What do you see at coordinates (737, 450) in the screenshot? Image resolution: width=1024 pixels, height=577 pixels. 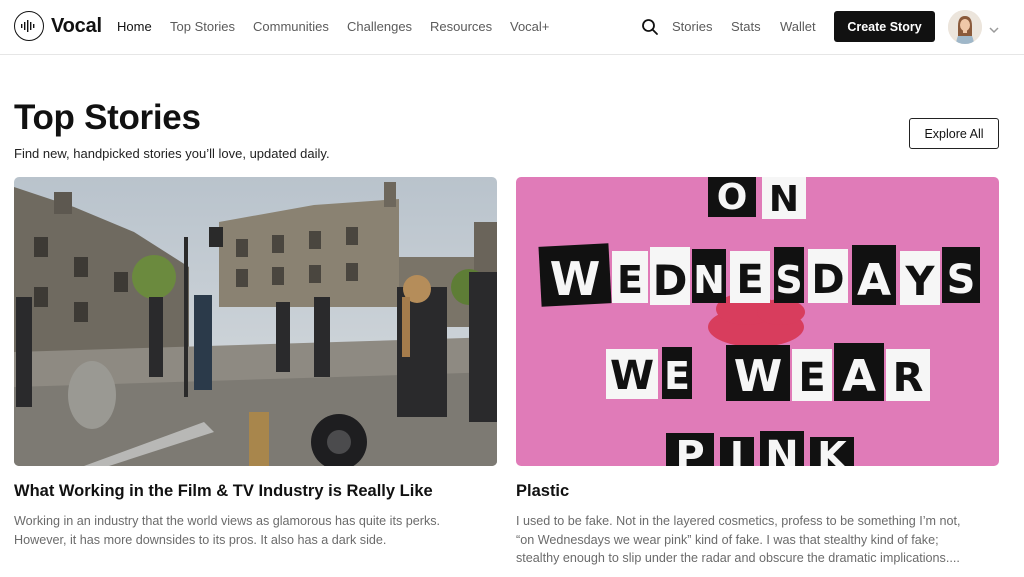 I see `collage-letter: I` at bounding box center [737, 450].